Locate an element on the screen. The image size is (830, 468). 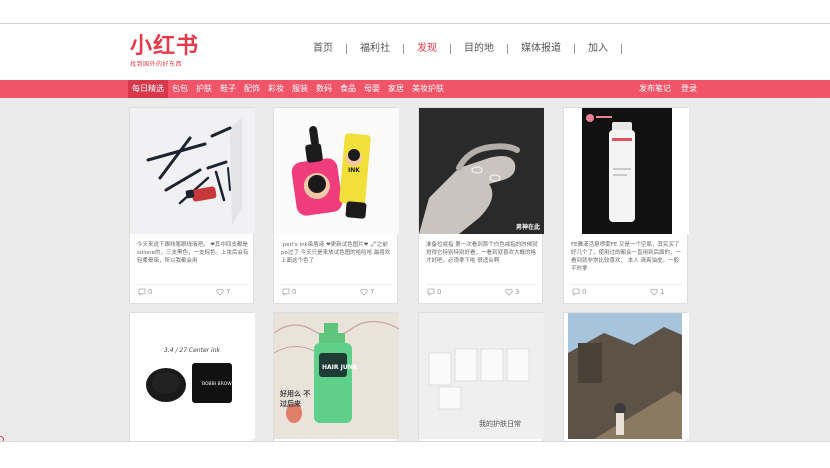
nav-discover: 发现 is located at coordinates (427, 49).